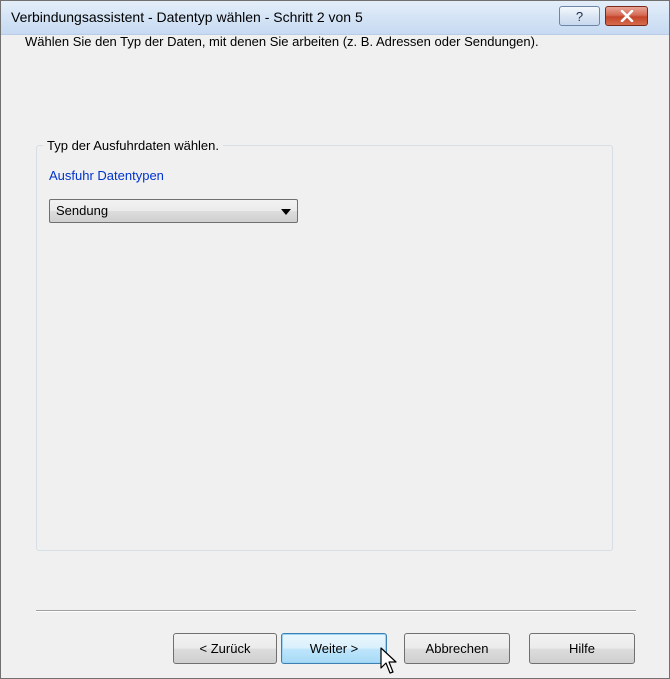  What do you see at coordinates (286, 212) in the screenshot?
I see `chevron-down-icon` at bounding box center [286, 212].